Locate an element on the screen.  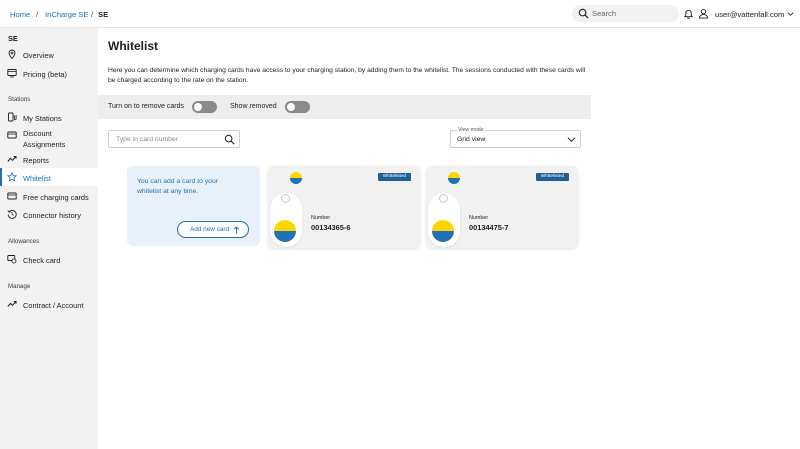
add-new-card-button: Add new card is located at coordinates (213, 229).